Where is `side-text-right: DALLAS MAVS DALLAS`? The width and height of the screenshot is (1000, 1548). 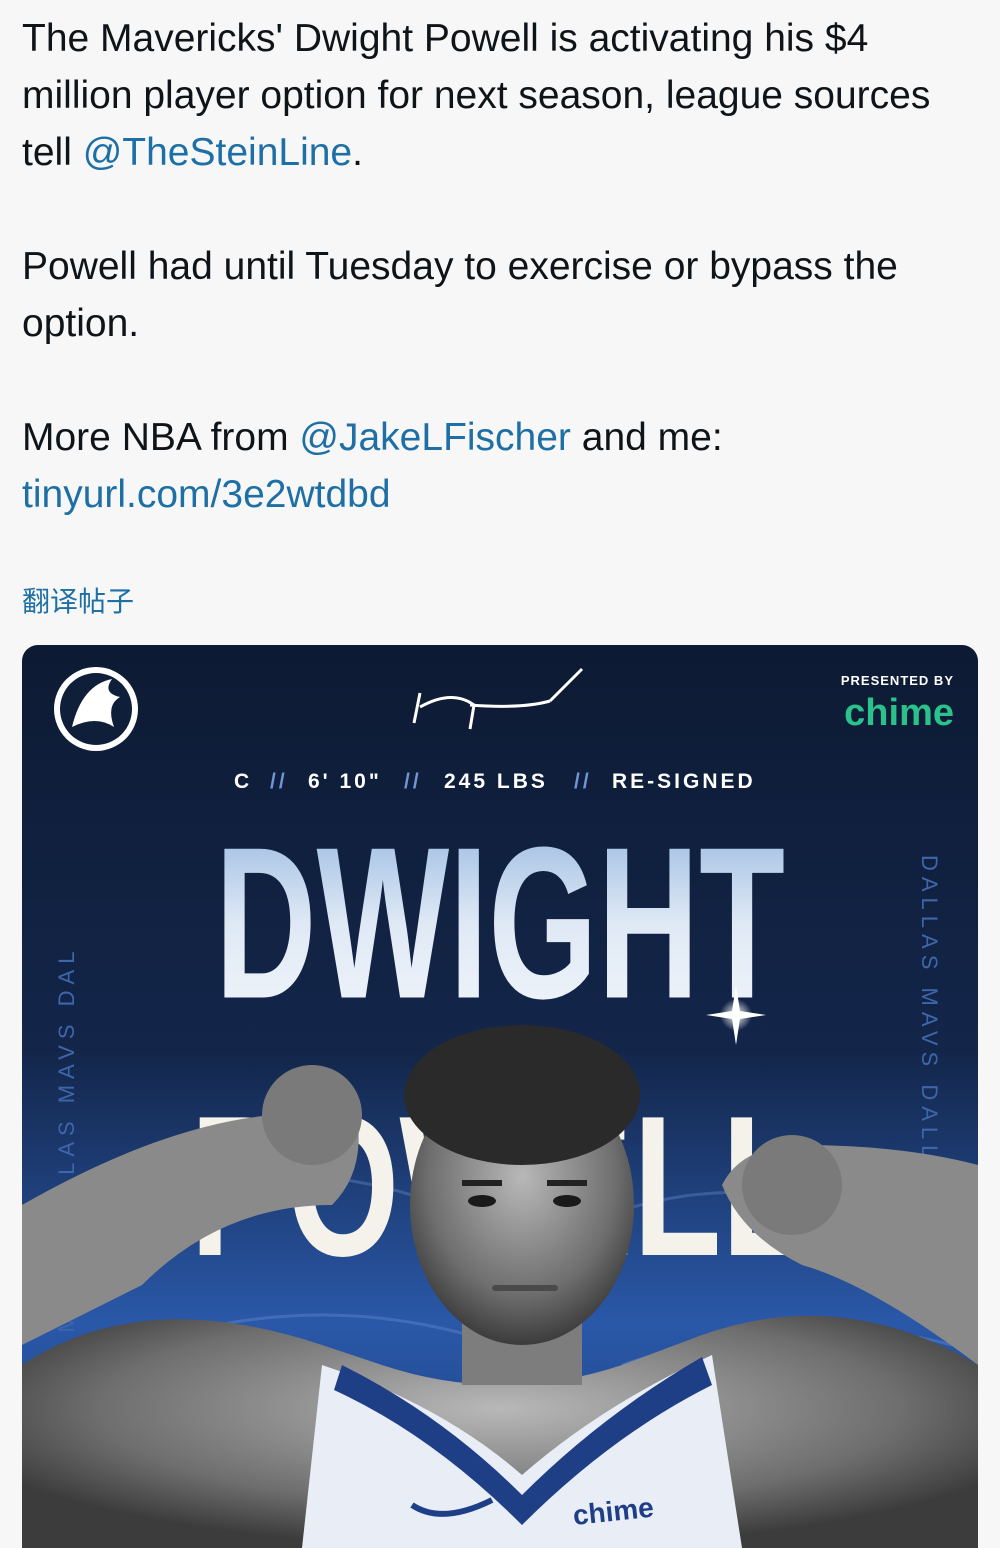 side-text-right: DALLAS MAVS DALLAS is located at coordinates (929, 1030).